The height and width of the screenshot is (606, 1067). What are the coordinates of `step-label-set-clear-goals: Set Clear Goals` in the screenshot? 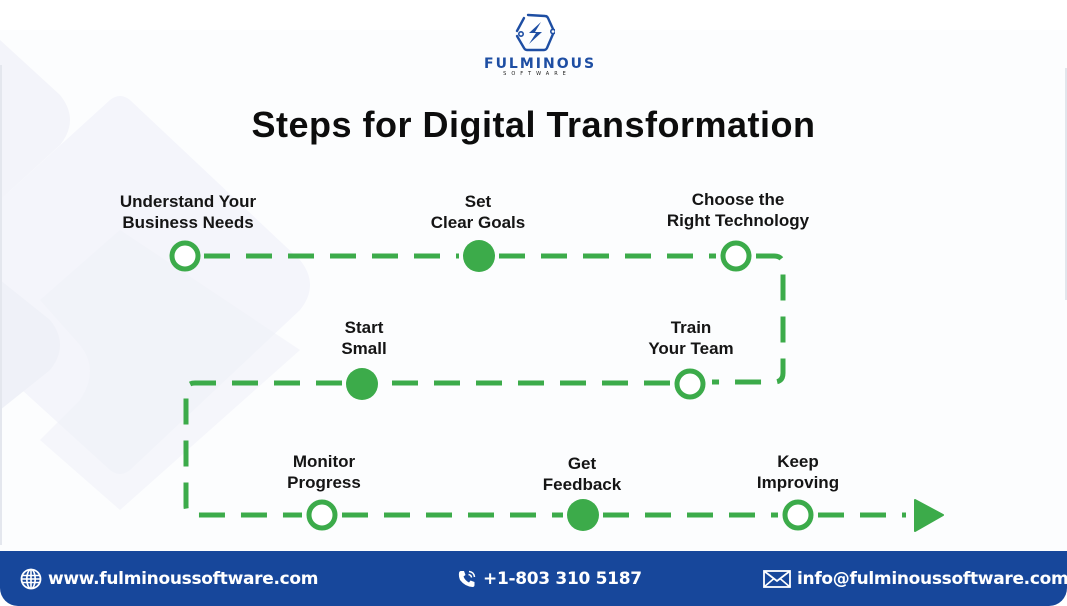 It's located at (478, 212).